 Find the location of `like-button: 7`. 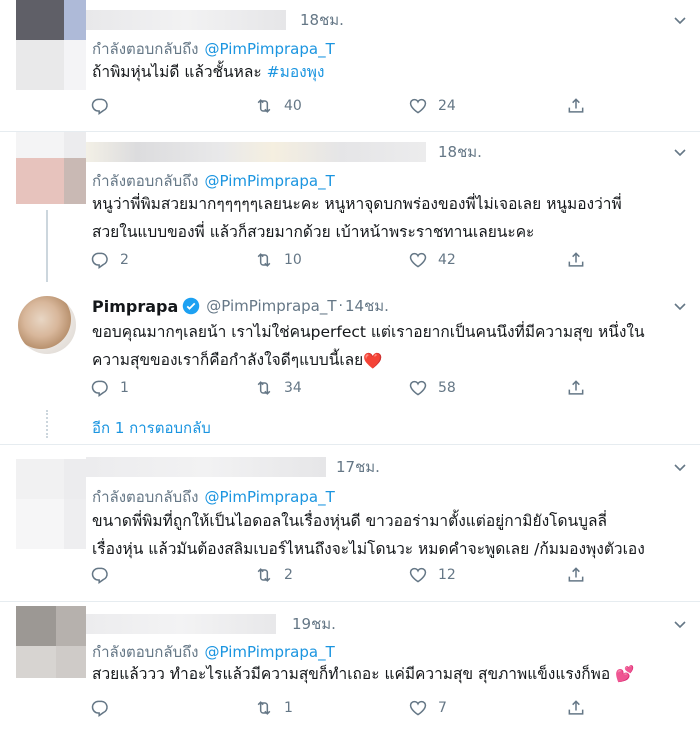

like-button: 7 is located at coordinates (427, 708).